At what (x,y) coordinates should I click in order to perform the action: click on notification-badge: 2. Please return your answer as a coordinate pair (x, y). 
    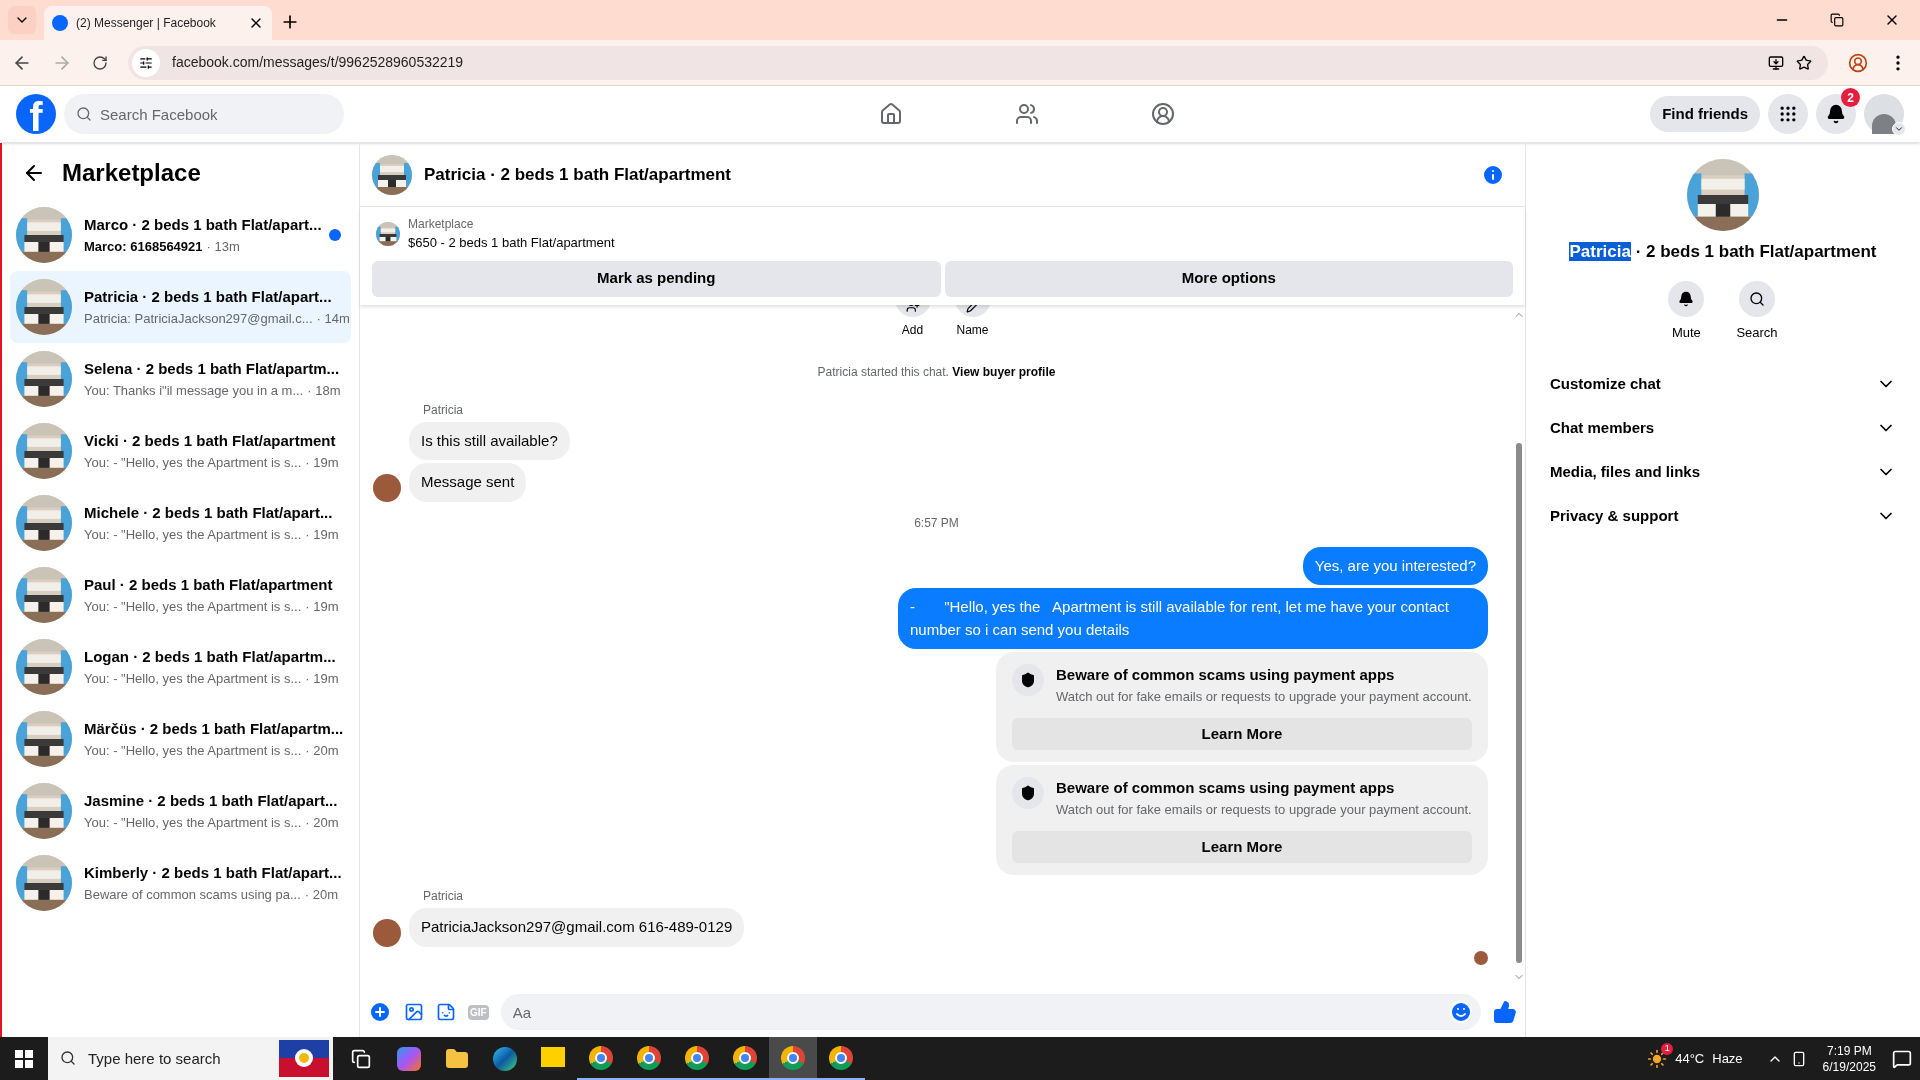
    Looking at the image, I should click on (1850, 97).